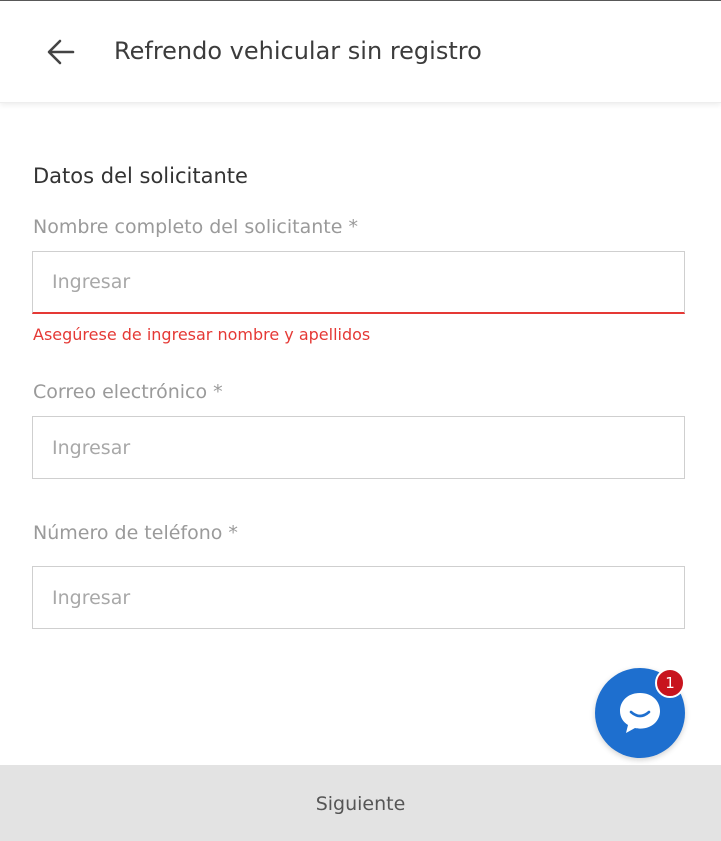  Describe the element at coordinates (202, 334) in the screenshot. I see `full-name-error: Asegúrese de ingresar nombre y apellidos` at that location.